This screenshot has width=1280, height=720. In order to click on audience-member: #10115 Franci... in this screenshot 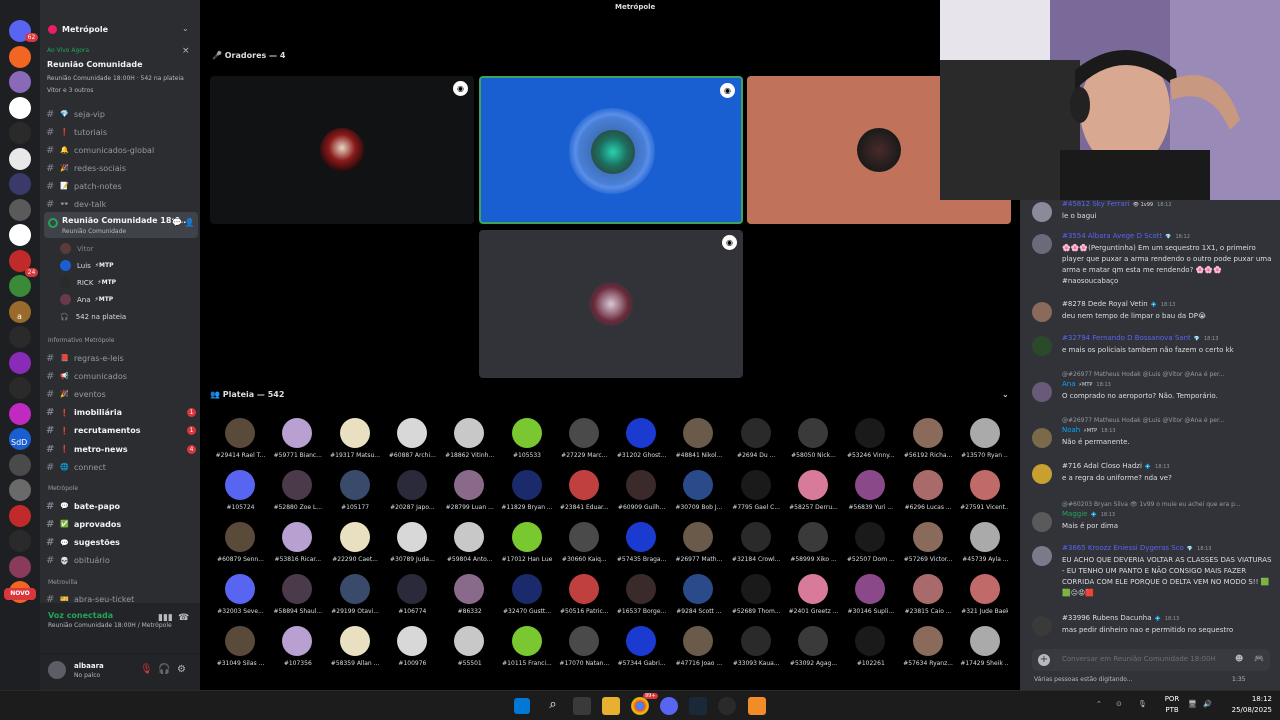, I will do `click(527, 652)`.